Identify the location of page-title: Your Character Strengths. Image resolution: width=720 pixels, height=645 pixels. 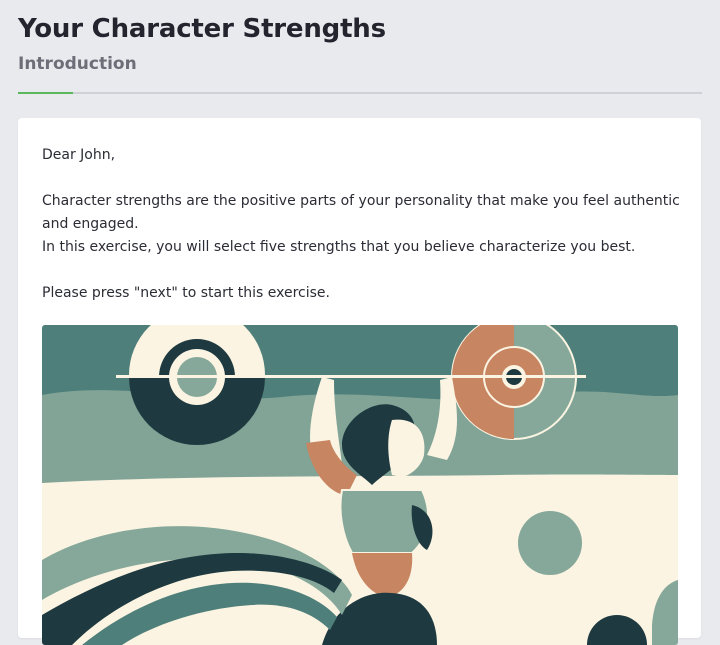
(202, 29).